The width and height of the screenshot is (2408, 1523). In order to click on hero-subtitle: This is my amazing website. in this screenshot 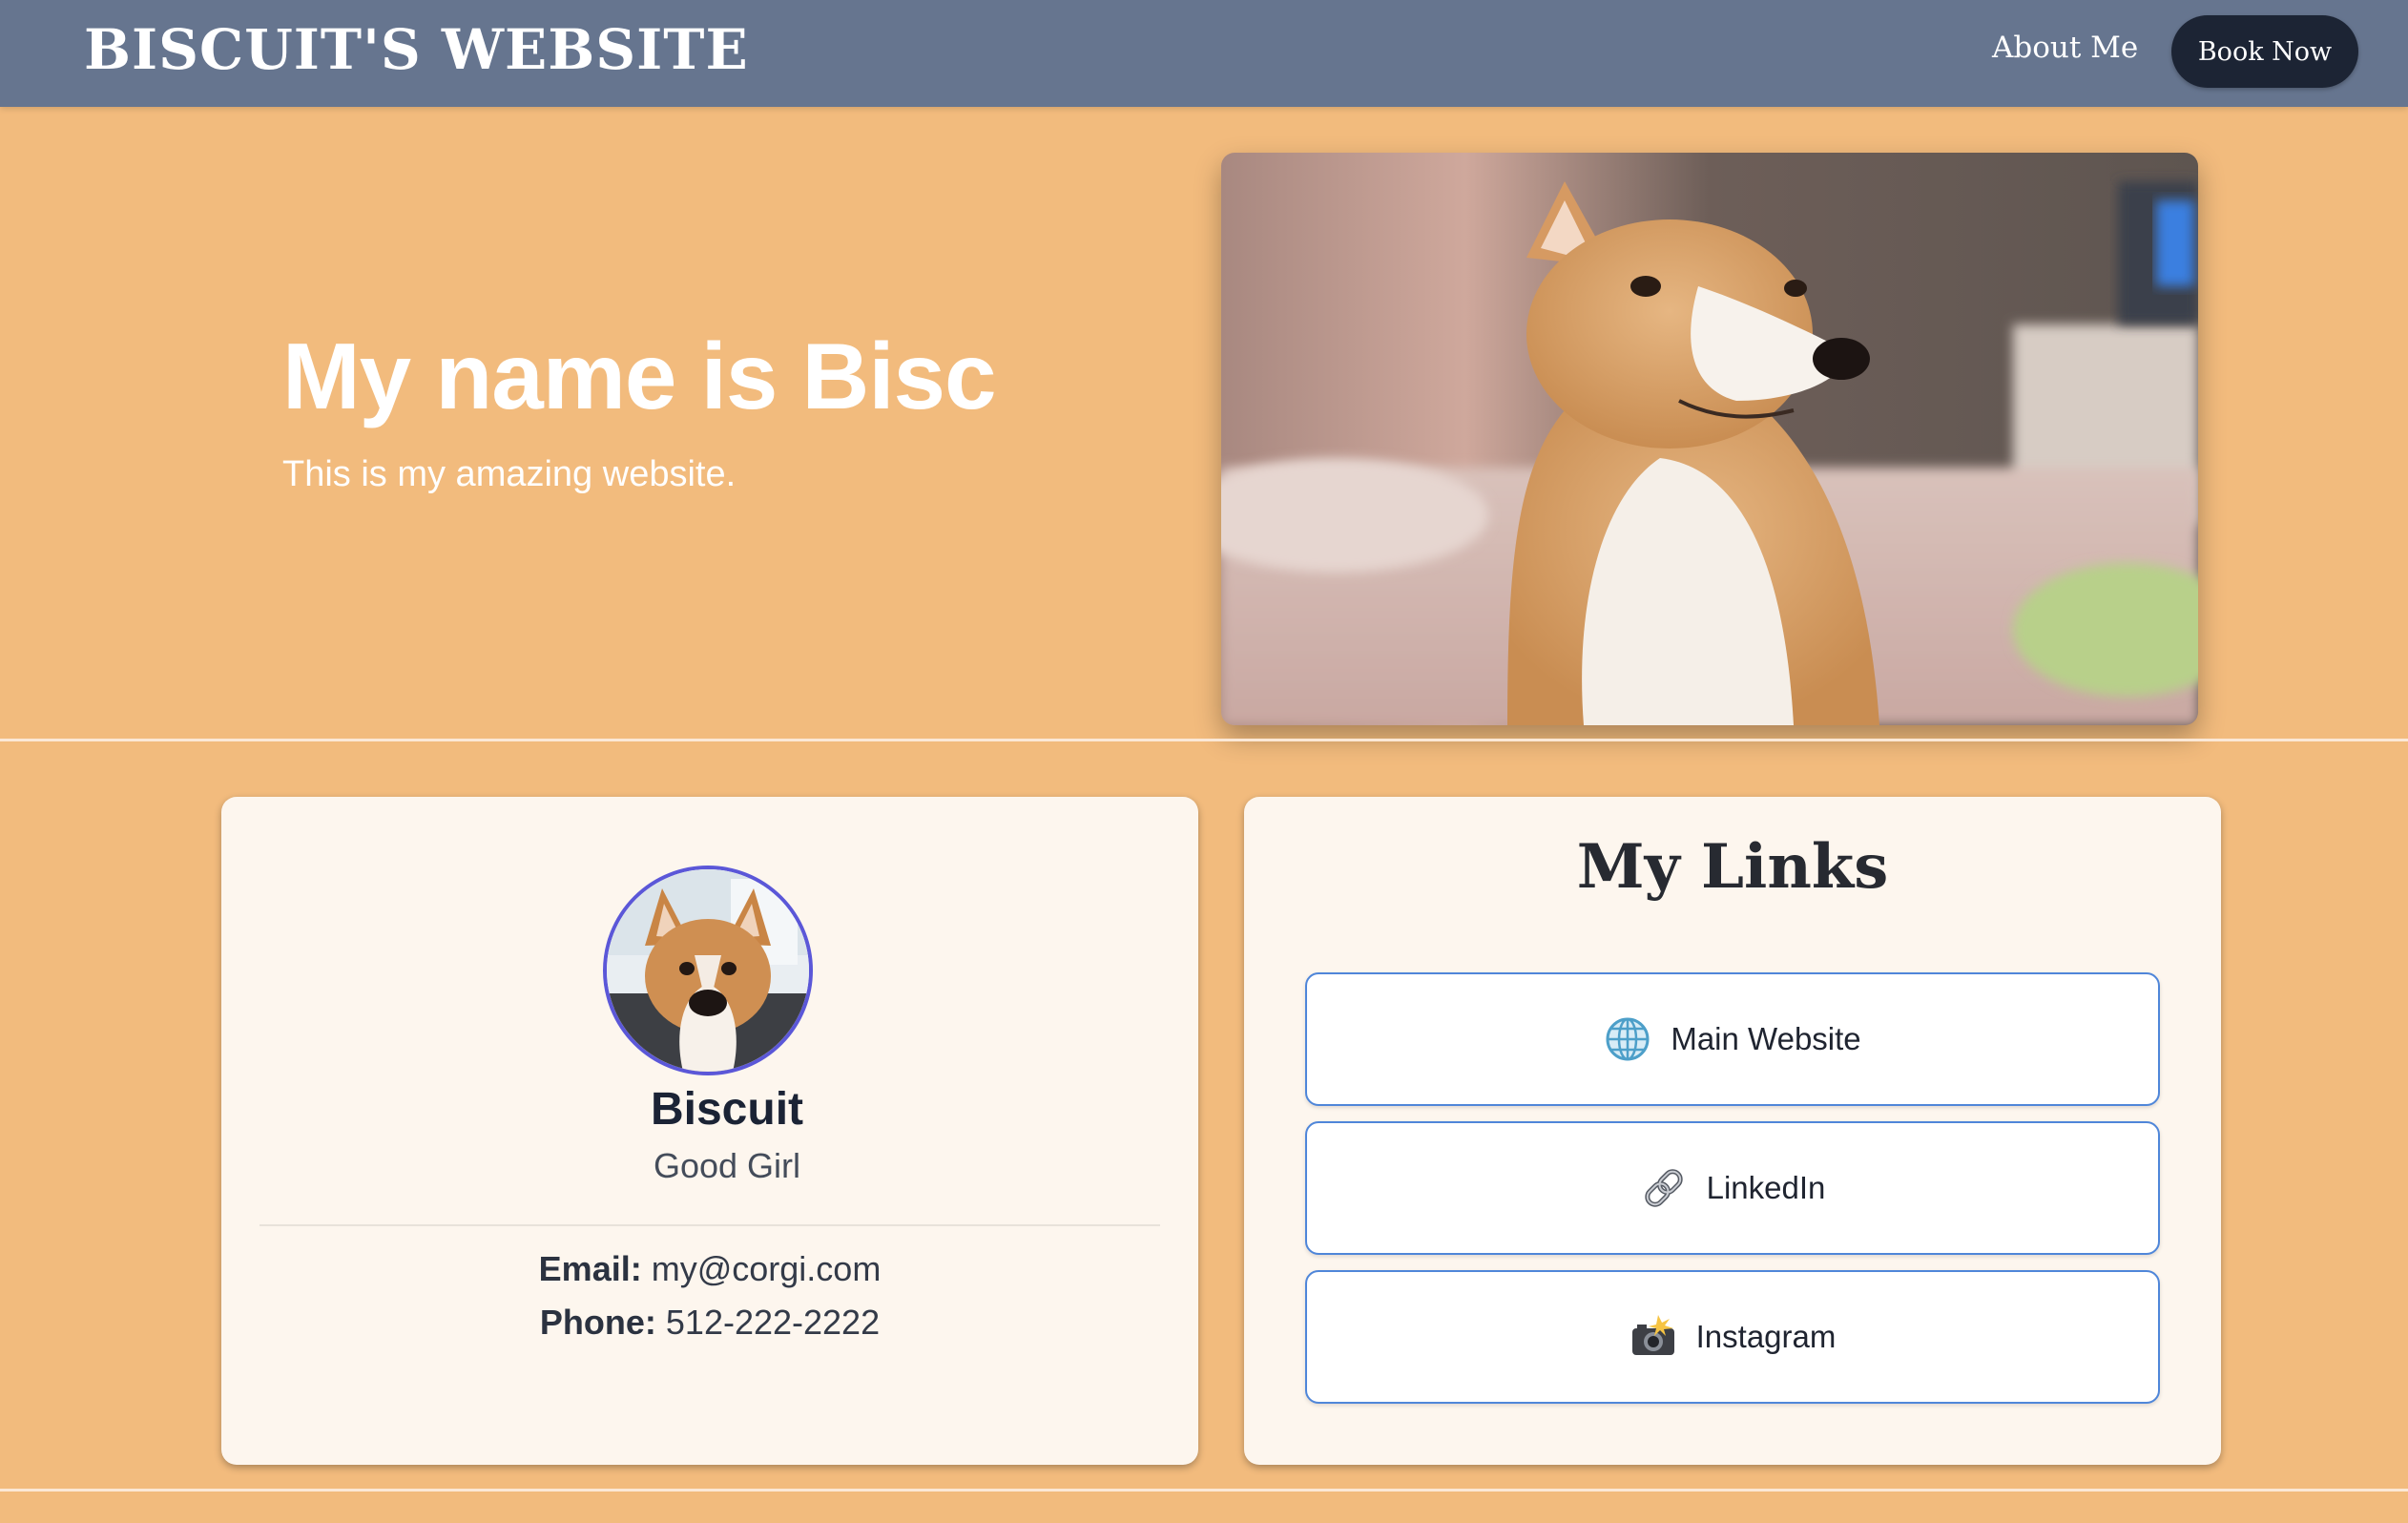, I will do `click(509, 474)`.